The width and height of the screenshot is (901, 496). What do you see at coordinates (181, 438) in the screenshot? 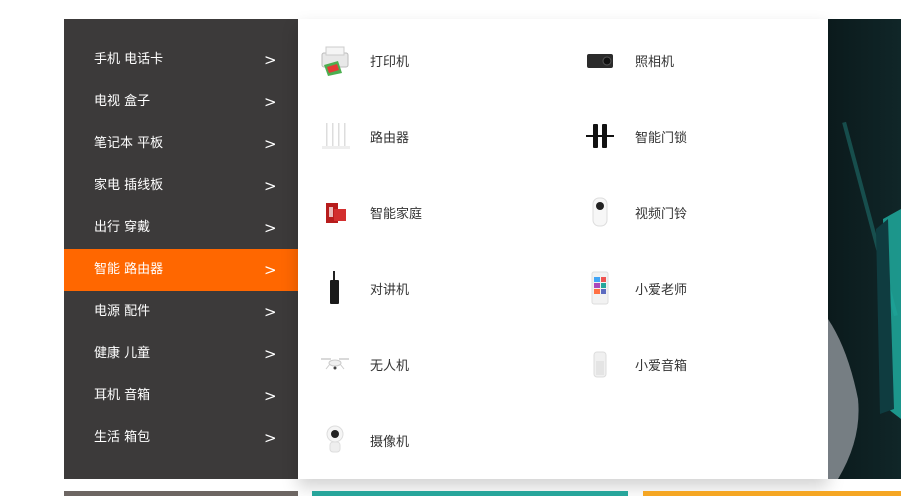
I see `category-item-life: 生活 箱包 >` at bounding box center [181, 438].